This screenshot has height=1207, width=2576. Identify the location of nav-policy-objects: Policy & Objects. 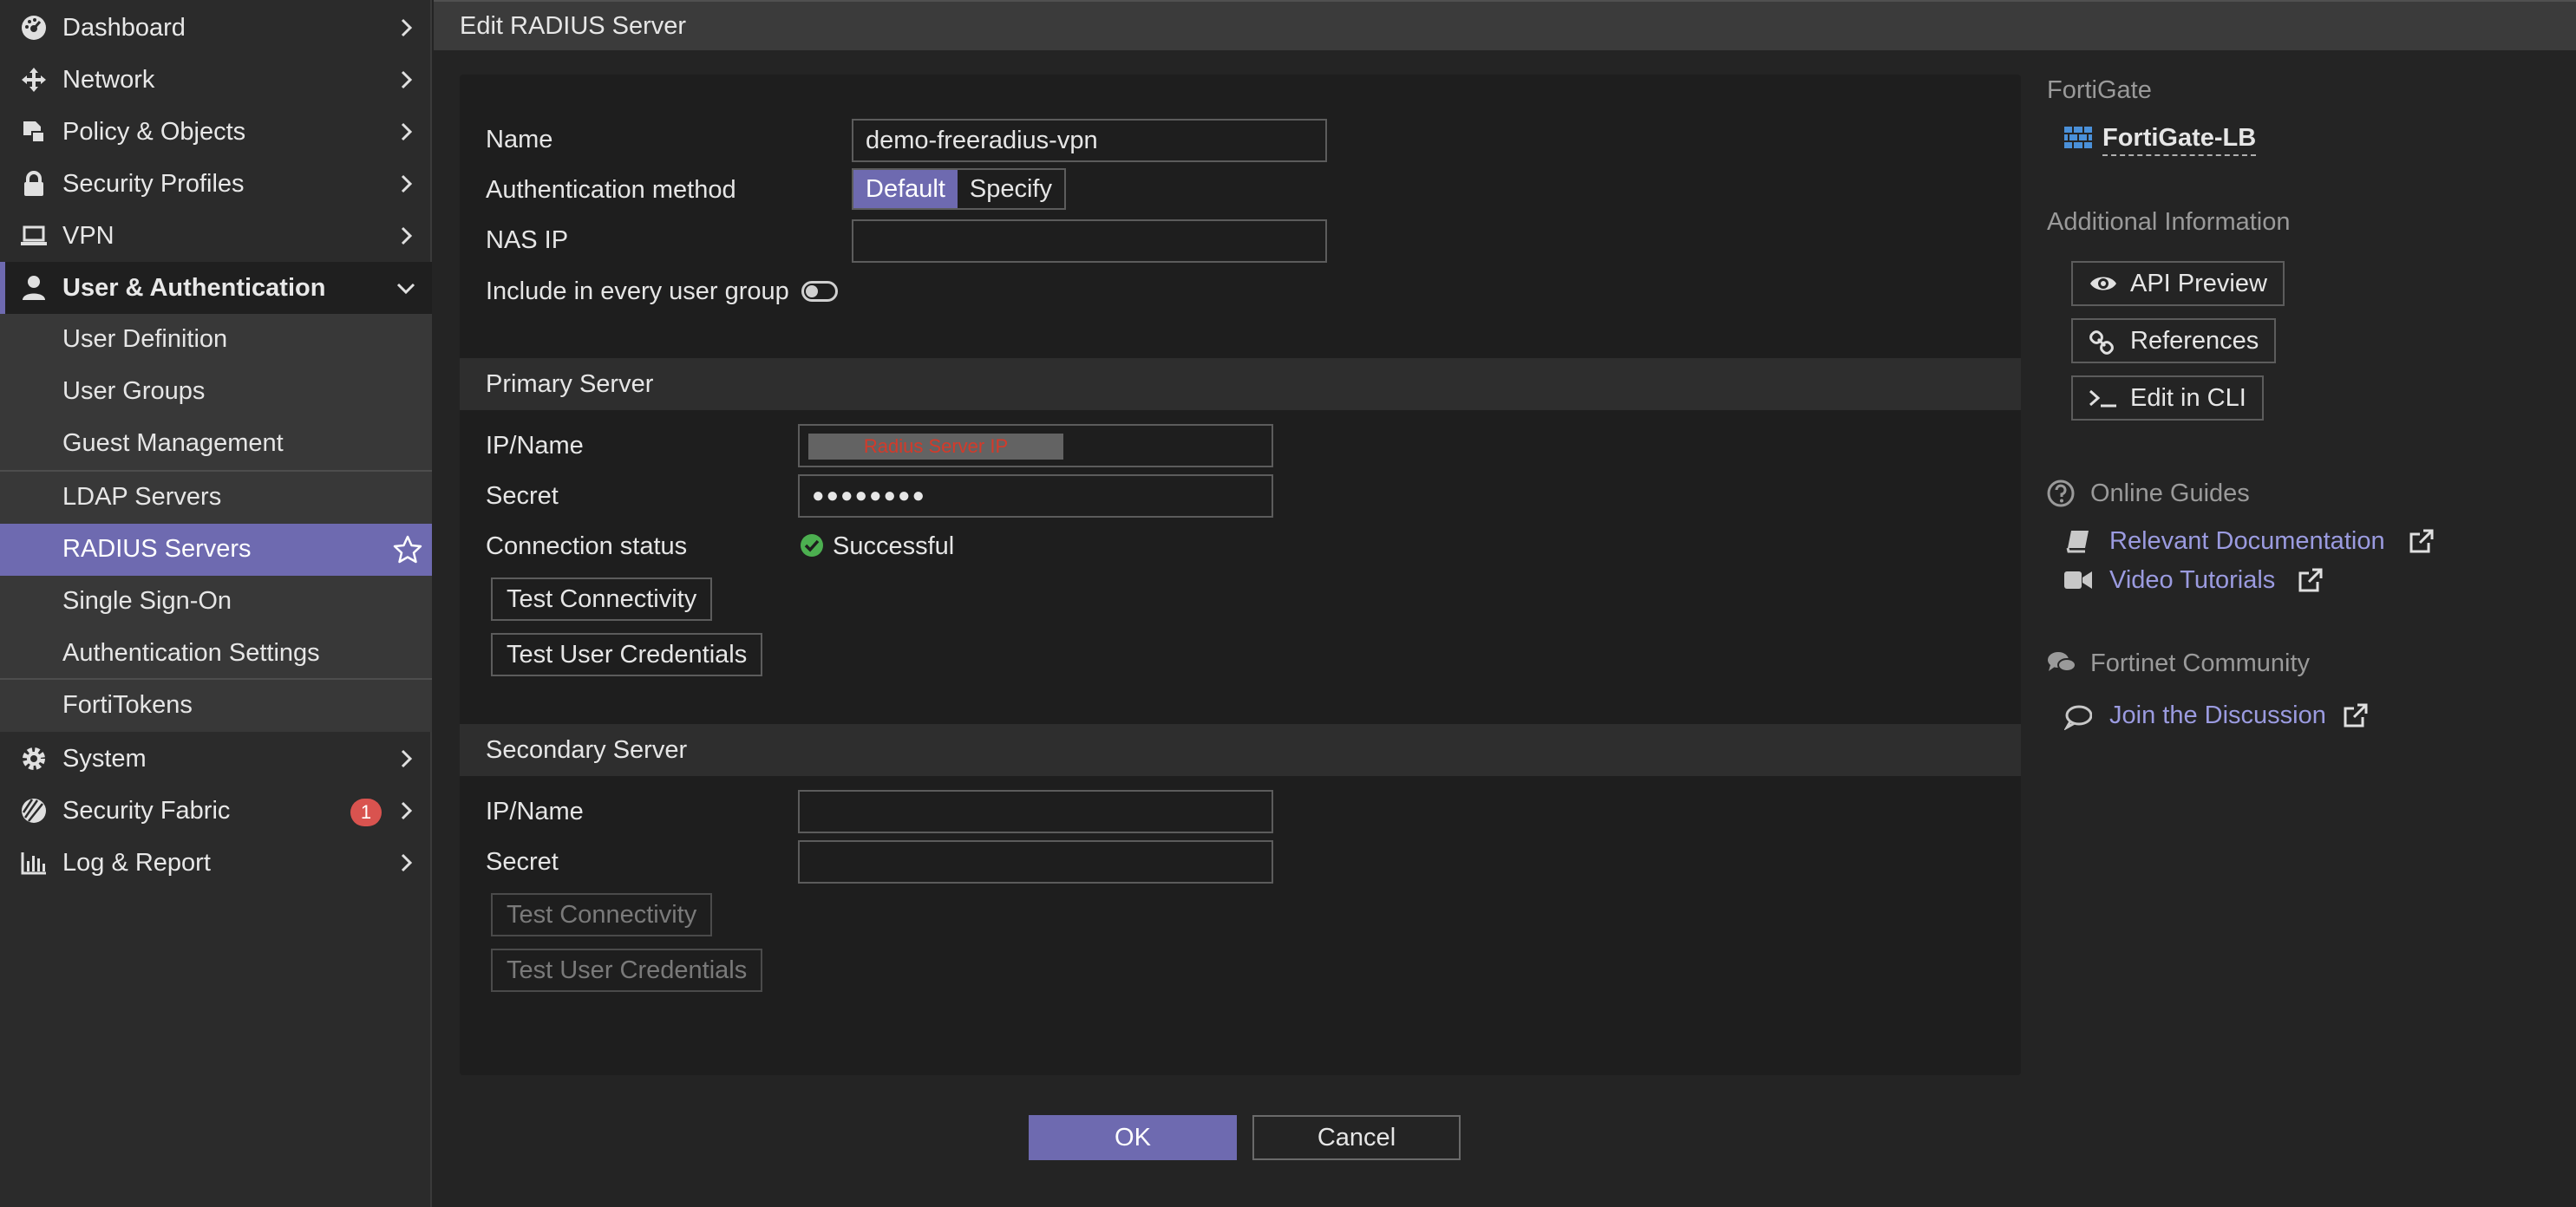
(216, 132).